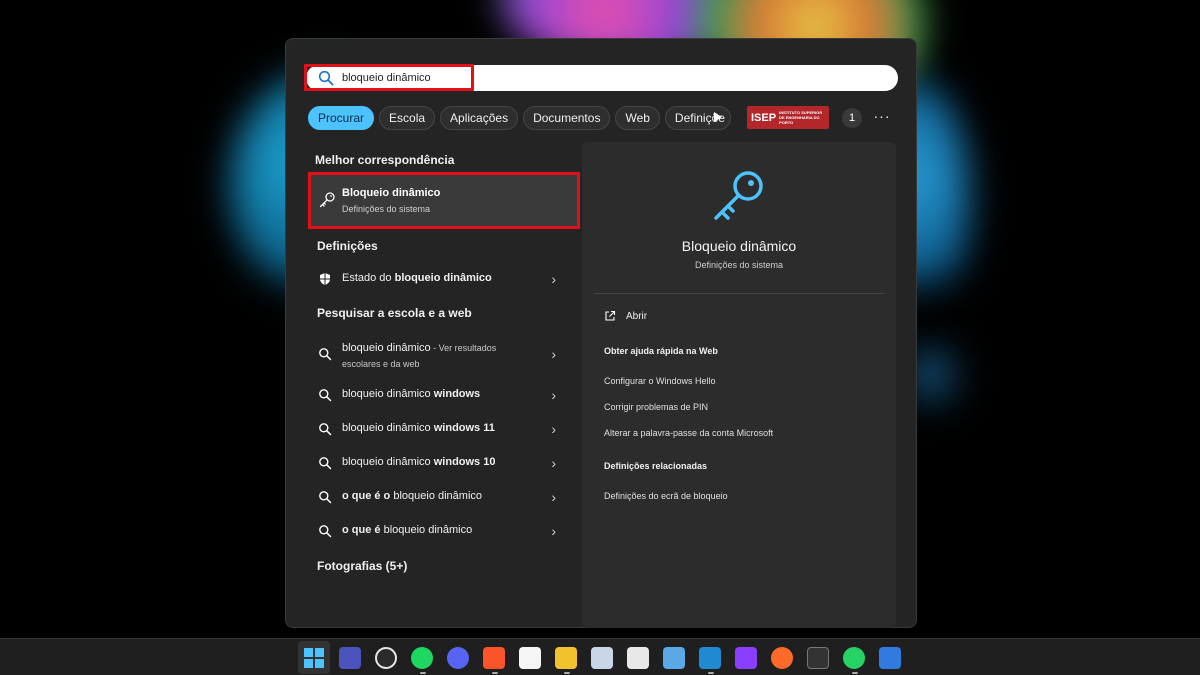 This screenshot has height=675, width=1200. I want to click on tab-procurar: Procurar, so click(341, 118).